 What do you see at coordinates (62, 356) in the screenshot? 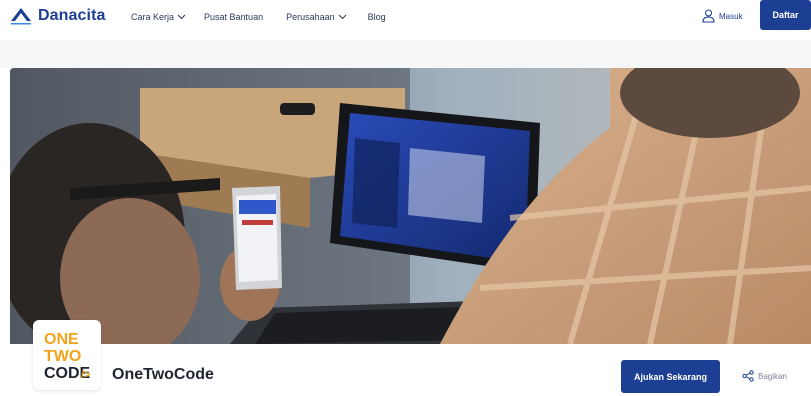
I see `logo-line-two: TWO` at bounding box center [62, 356].